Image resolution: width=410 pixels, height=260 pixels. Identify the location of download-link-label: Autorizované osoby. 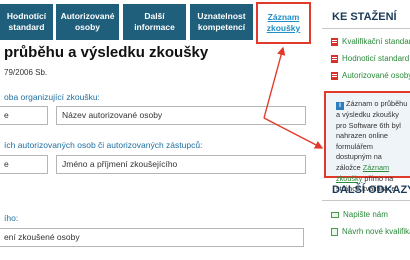
(376, 75).